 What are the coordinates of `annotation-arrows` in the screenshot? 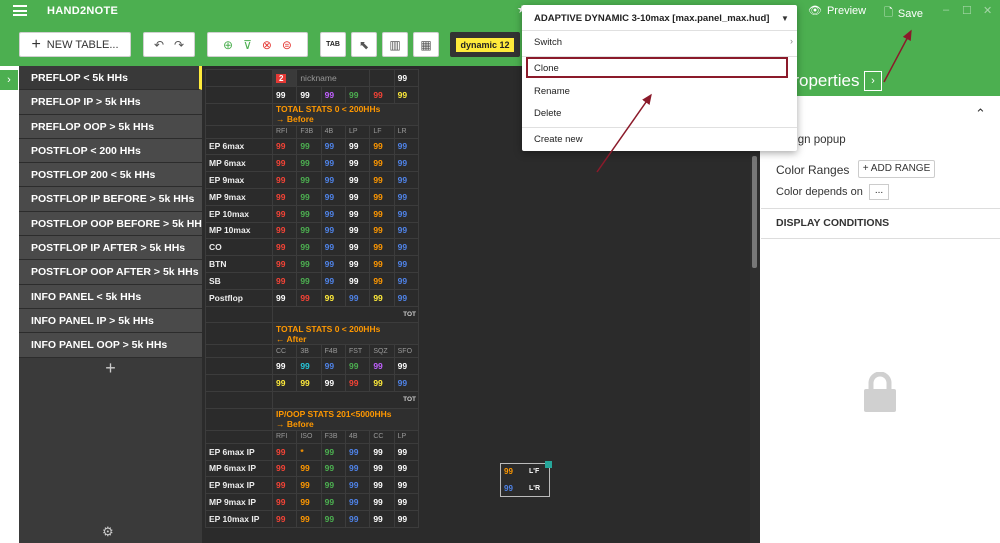 It's located at (754, 101).